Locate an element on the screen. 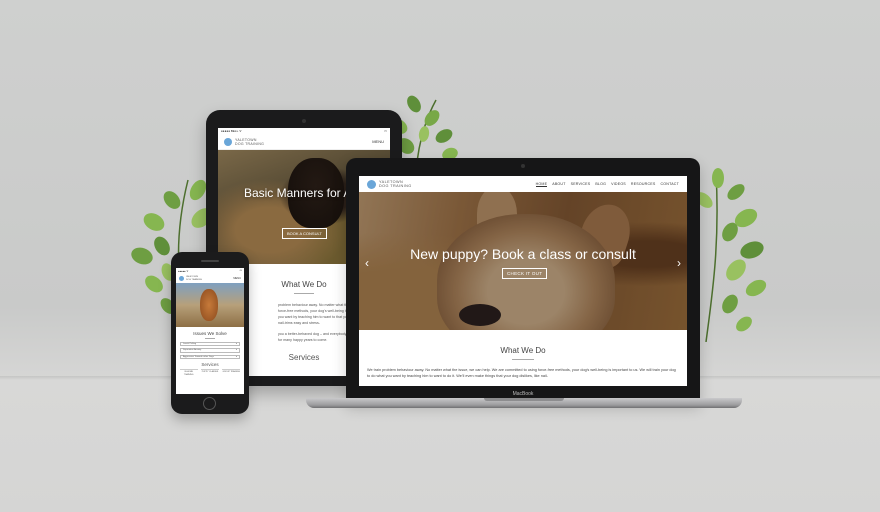  issue-select: Separation Anxiety ▾ is located at coordinates (210, 350).